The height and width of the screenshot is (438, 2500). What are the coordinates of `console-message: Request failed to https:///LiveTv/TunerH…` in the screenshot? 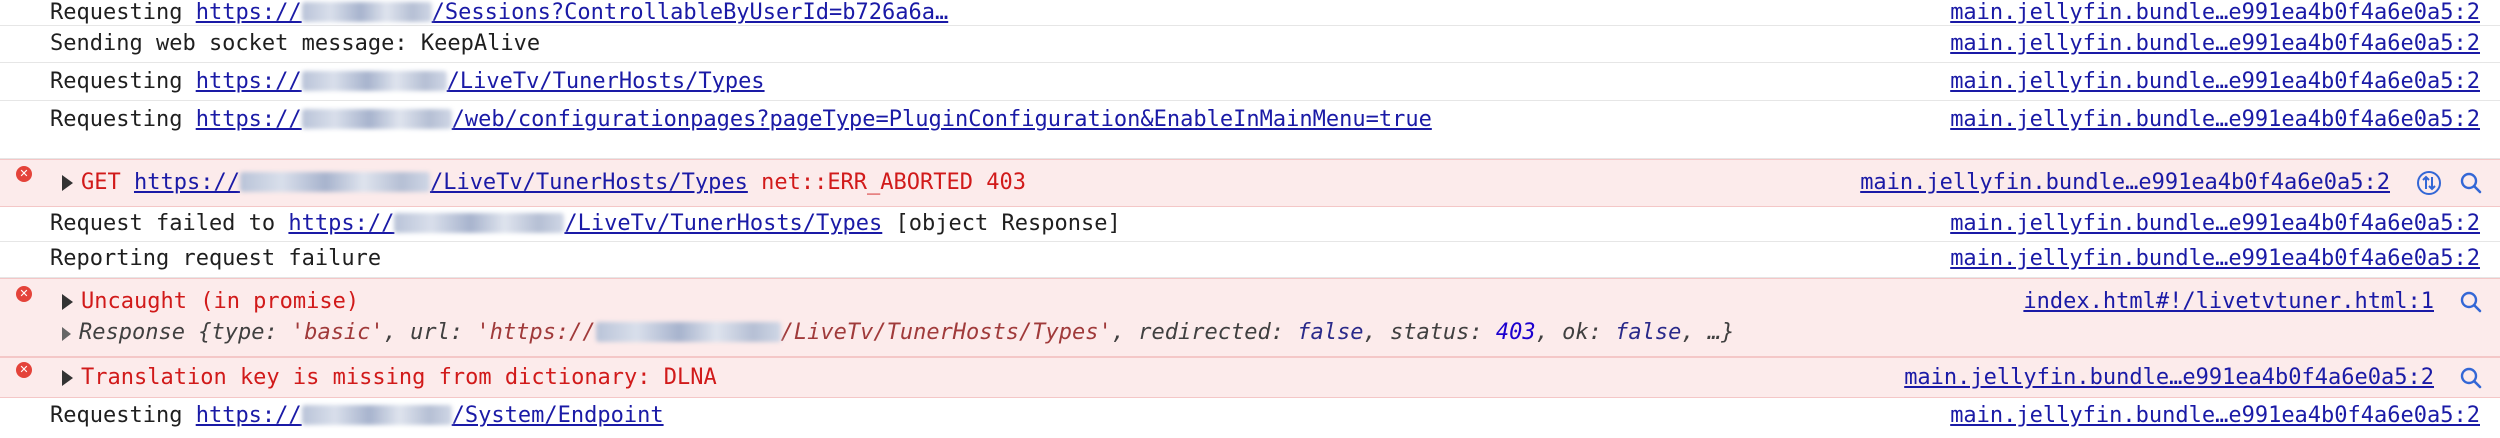 It's located at (1250, 224).